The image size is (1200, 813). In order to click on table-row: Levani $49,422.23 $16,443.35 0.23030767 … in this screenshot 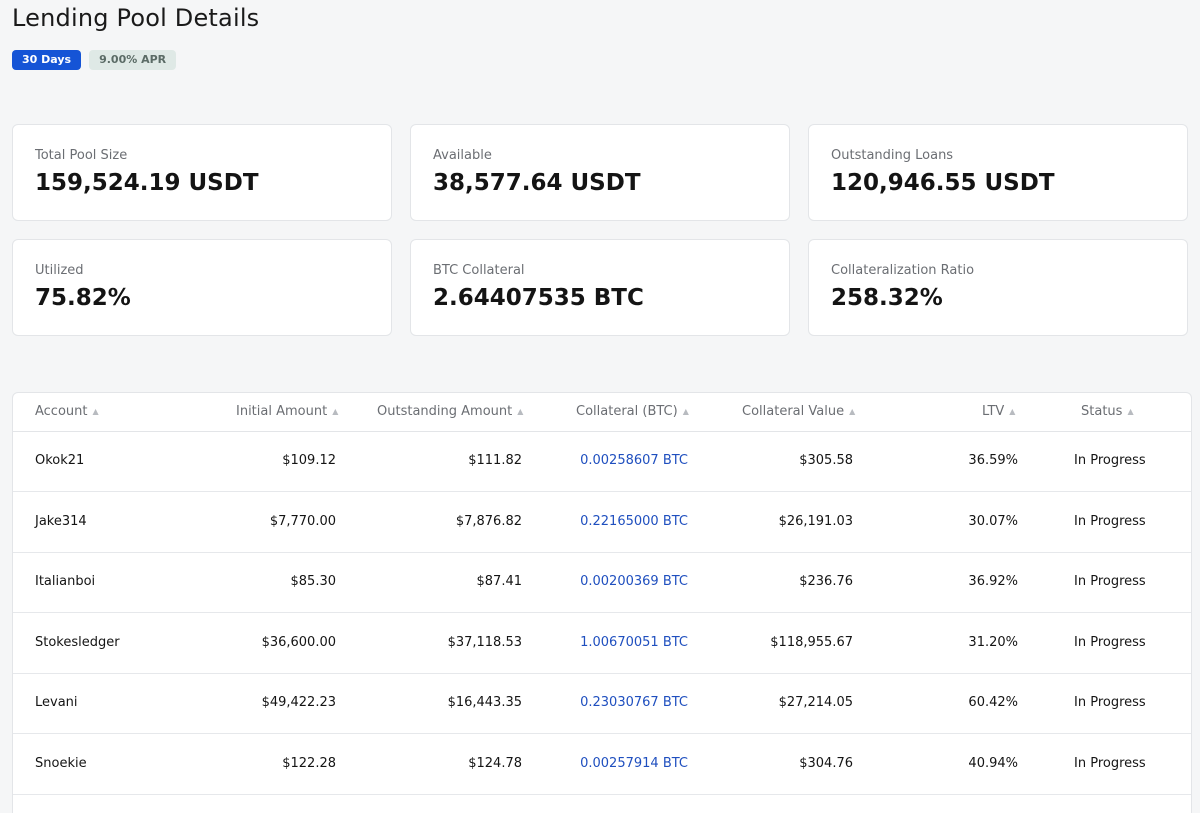, I will do `click(602, 703)`.